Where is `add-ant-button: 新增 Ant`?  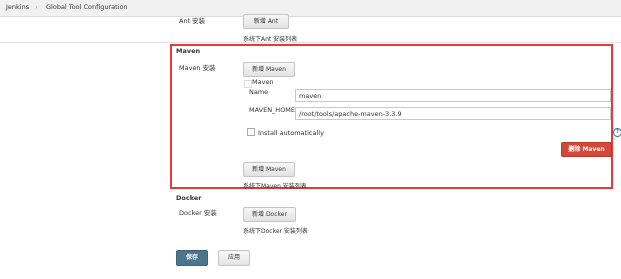 add-ant-button: 新增 Ant is located at coordinates (266, 21).